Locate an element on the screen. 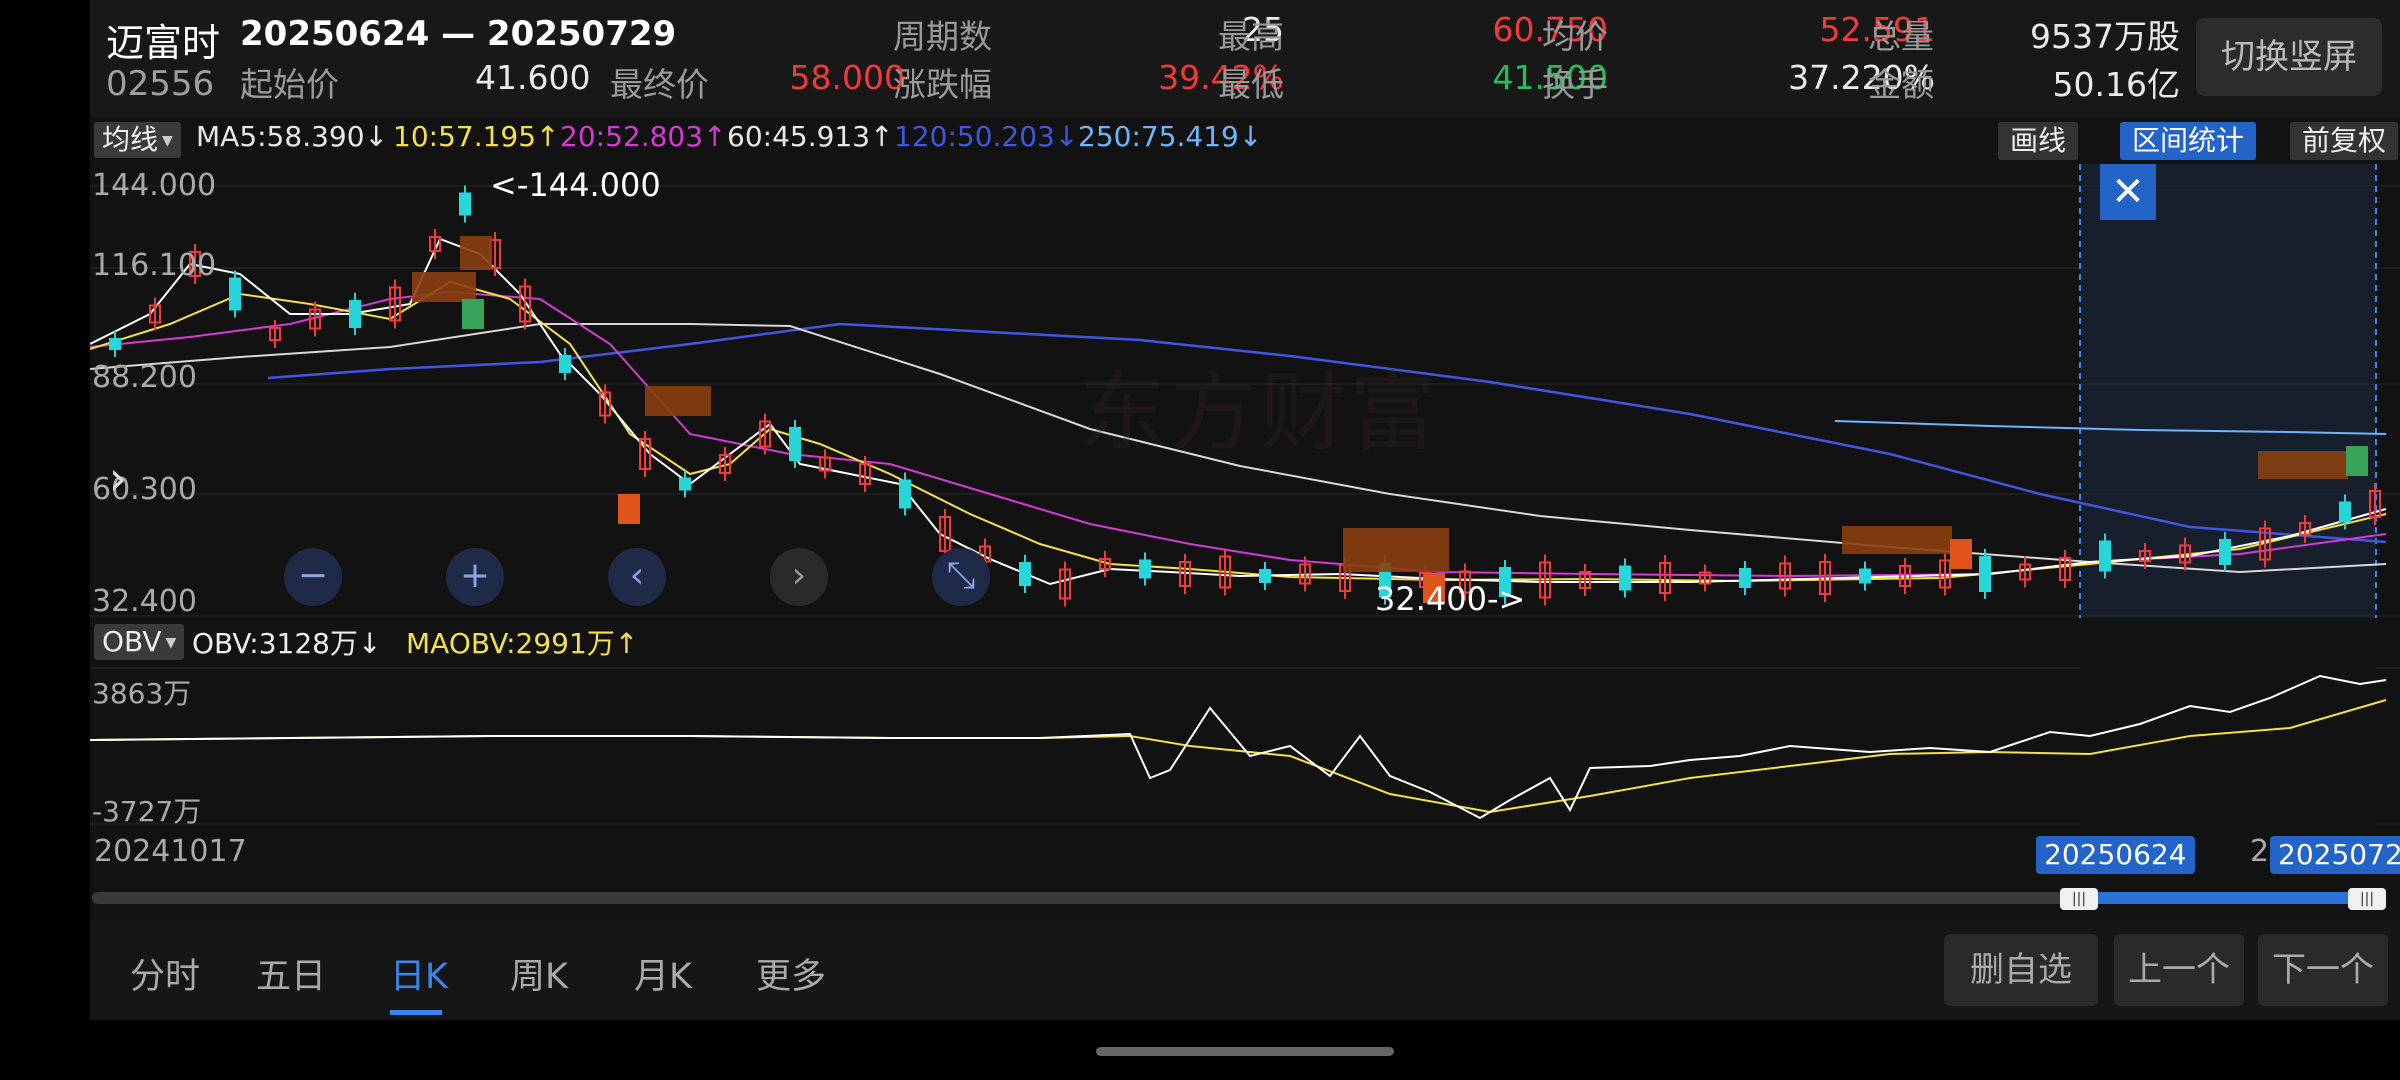  ma20-value: 20:52.803↑ is located at coordinates (643, 136).